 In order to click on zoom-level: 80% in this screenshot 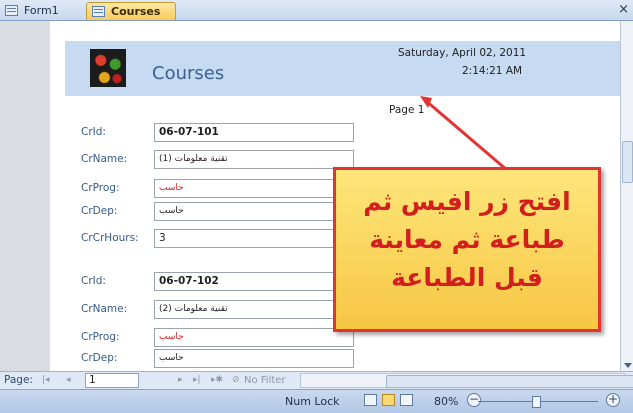, I will do `click(446, 401)`.